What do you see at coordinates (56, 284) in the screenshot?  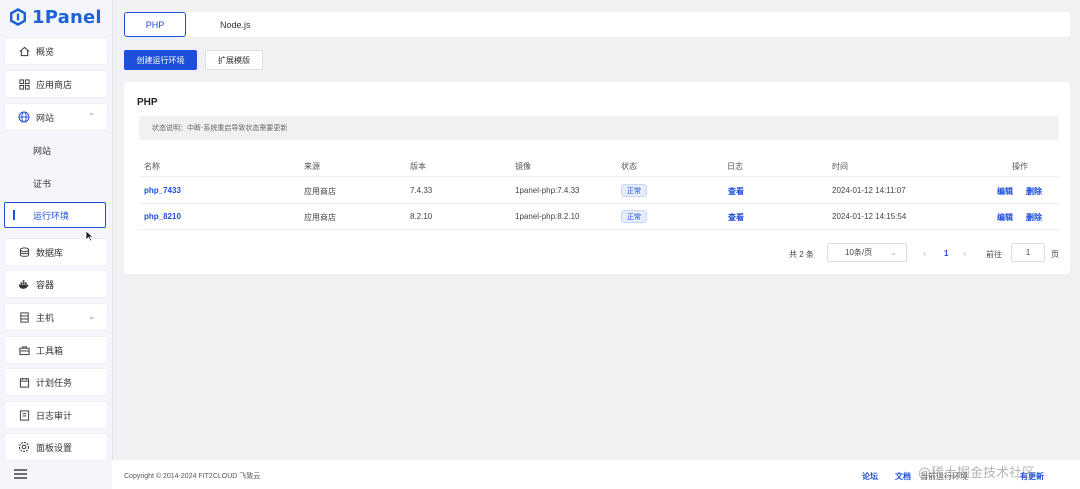 I see `sidebar-item-container: 容器` at bounding box center [56, 284].